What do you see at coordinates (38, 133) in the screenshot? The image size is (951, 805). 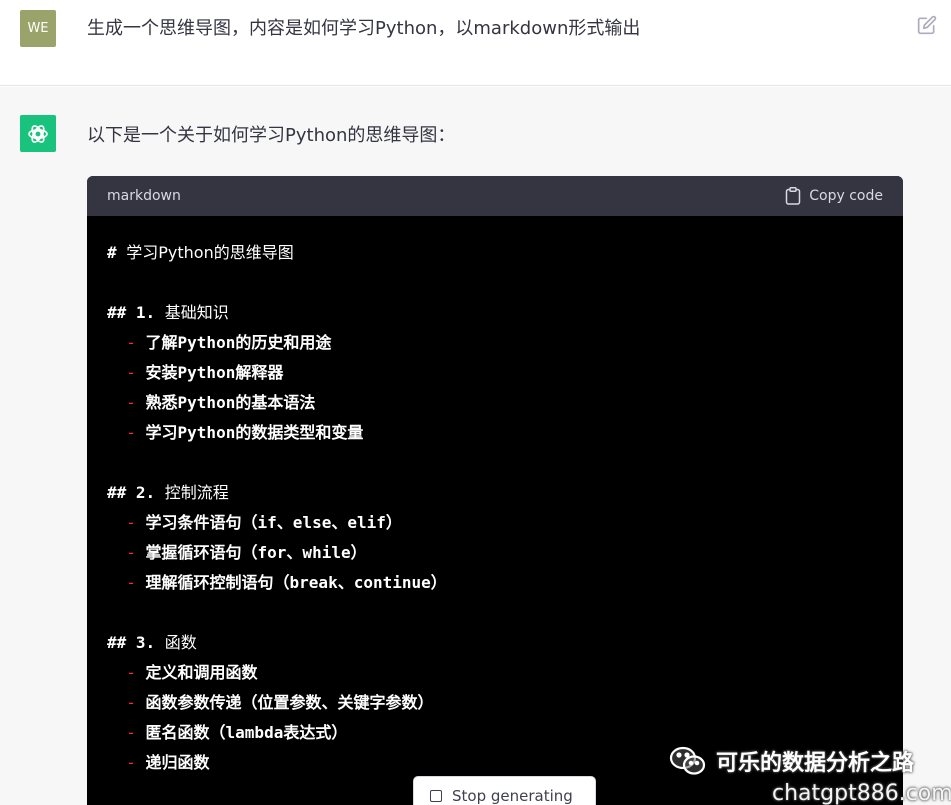 I see `openai-logo-icon` at bounding box center [38, 133].